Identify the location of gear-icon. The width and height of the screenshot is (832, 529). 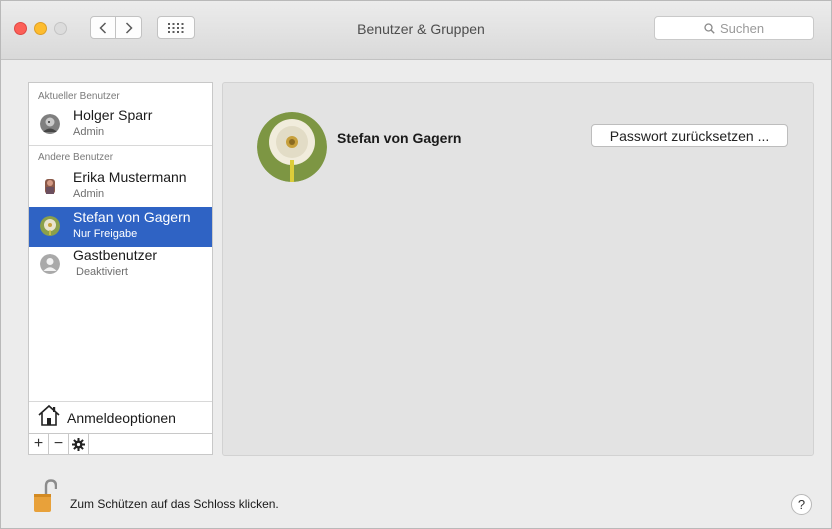
(78, 444).